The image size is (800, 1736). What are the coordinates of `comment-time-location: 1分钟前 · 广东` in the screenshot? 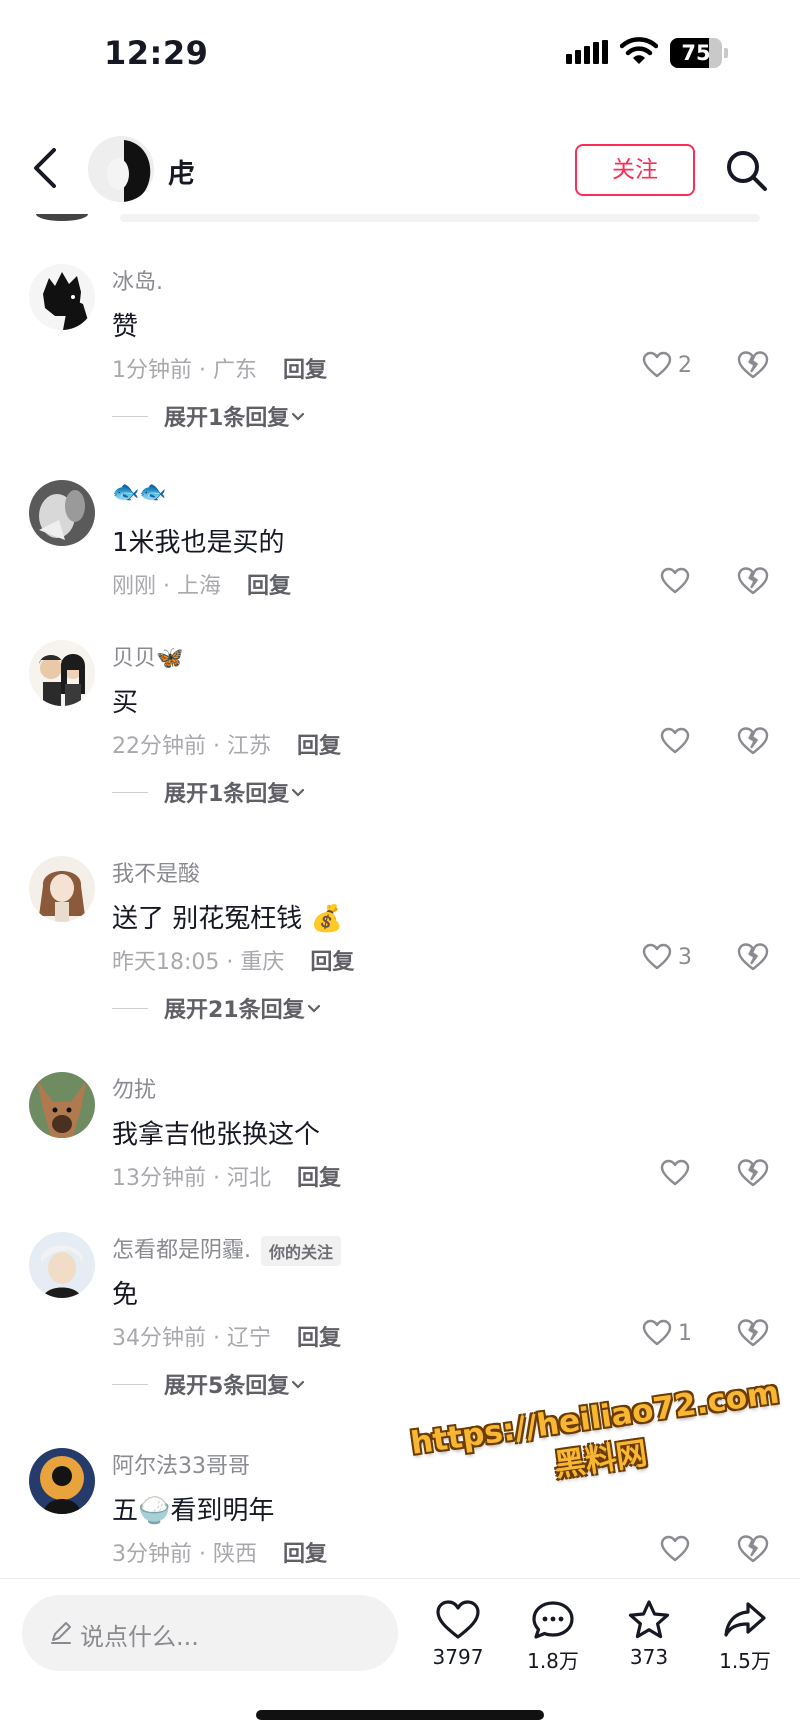 It's located at (184, 370).